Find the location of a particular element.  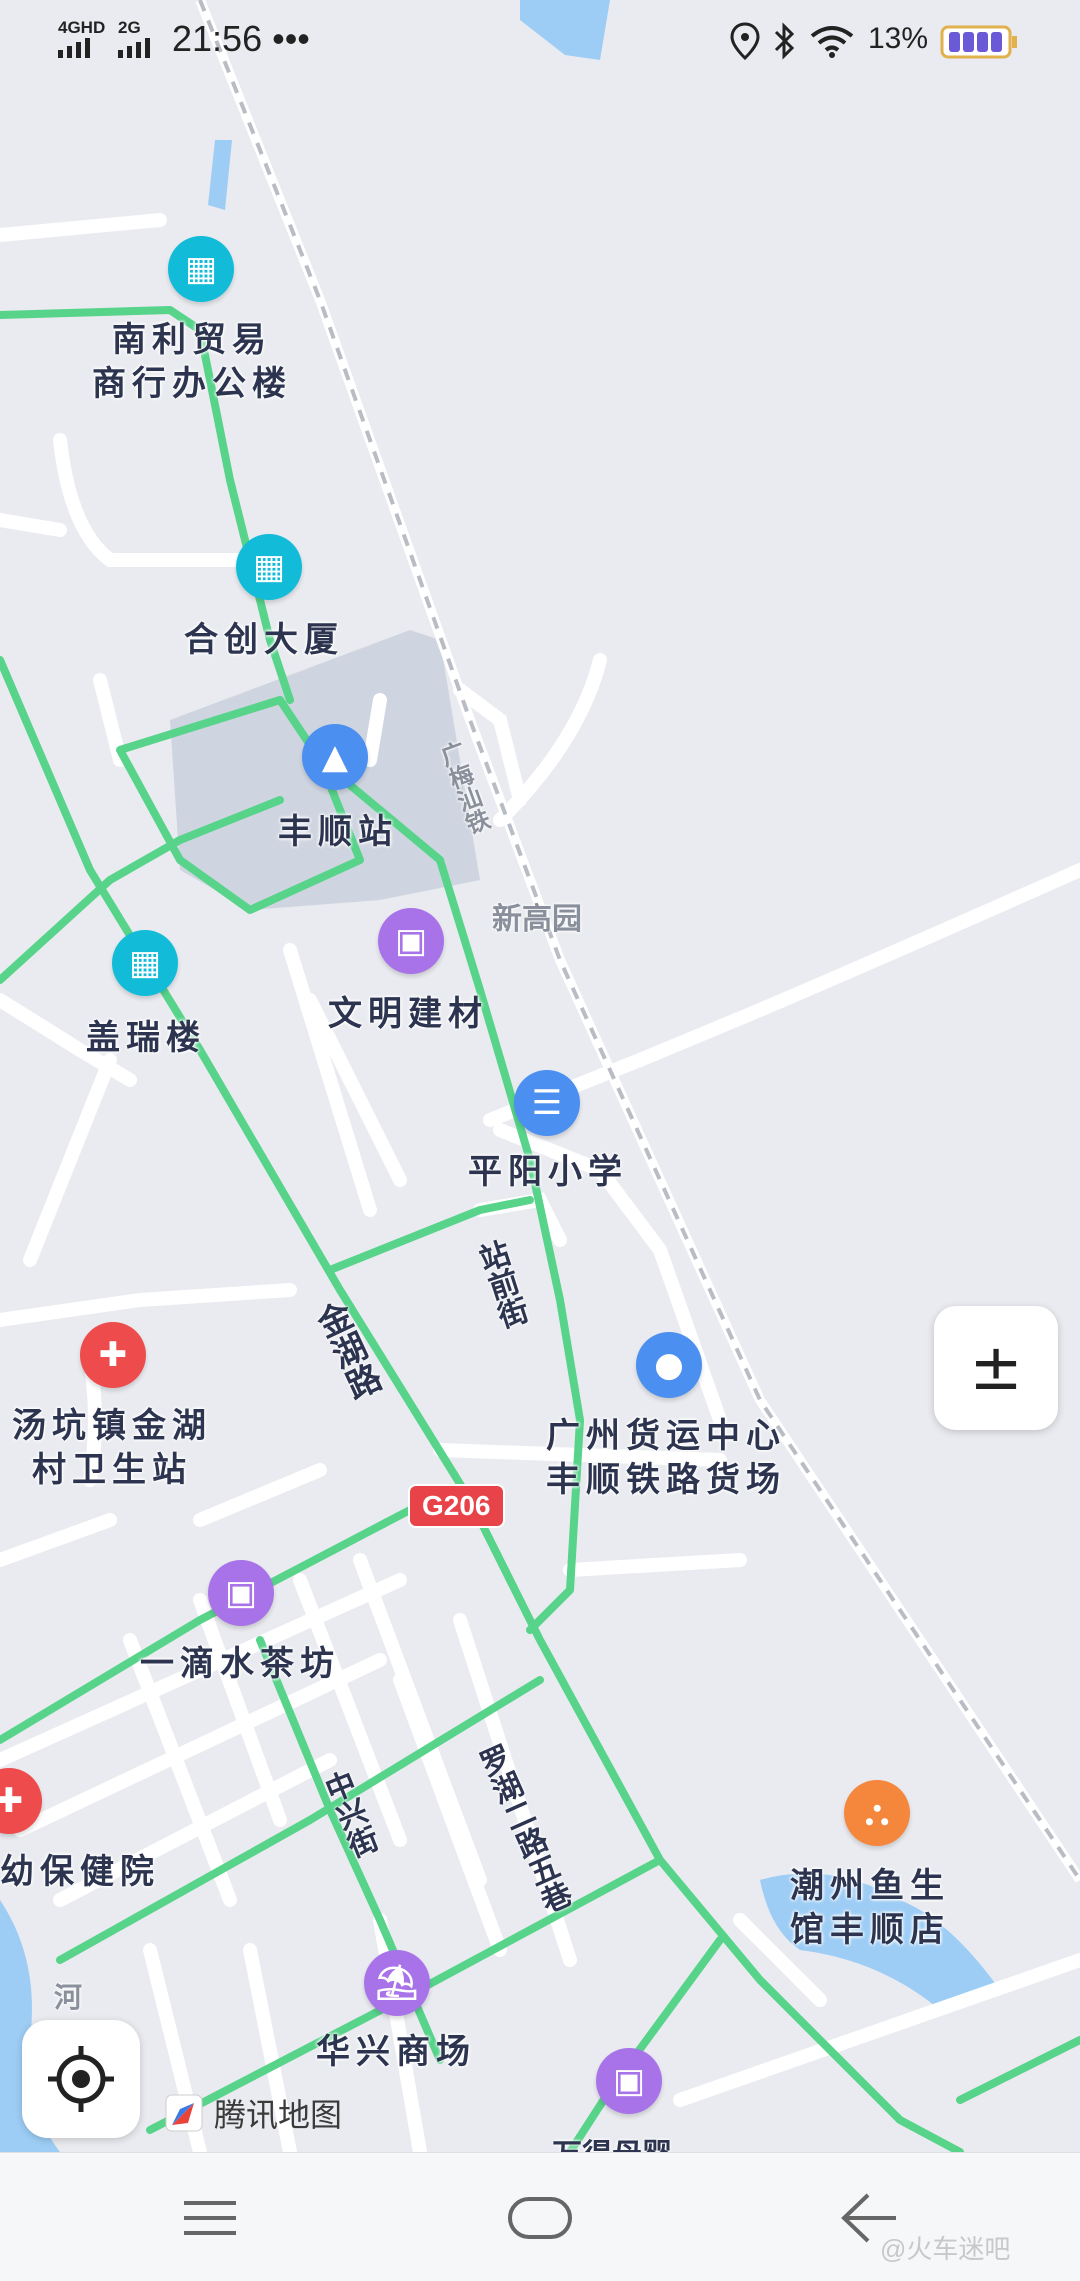

zoom-control-button: ± is located at coordinates (996, 1368).